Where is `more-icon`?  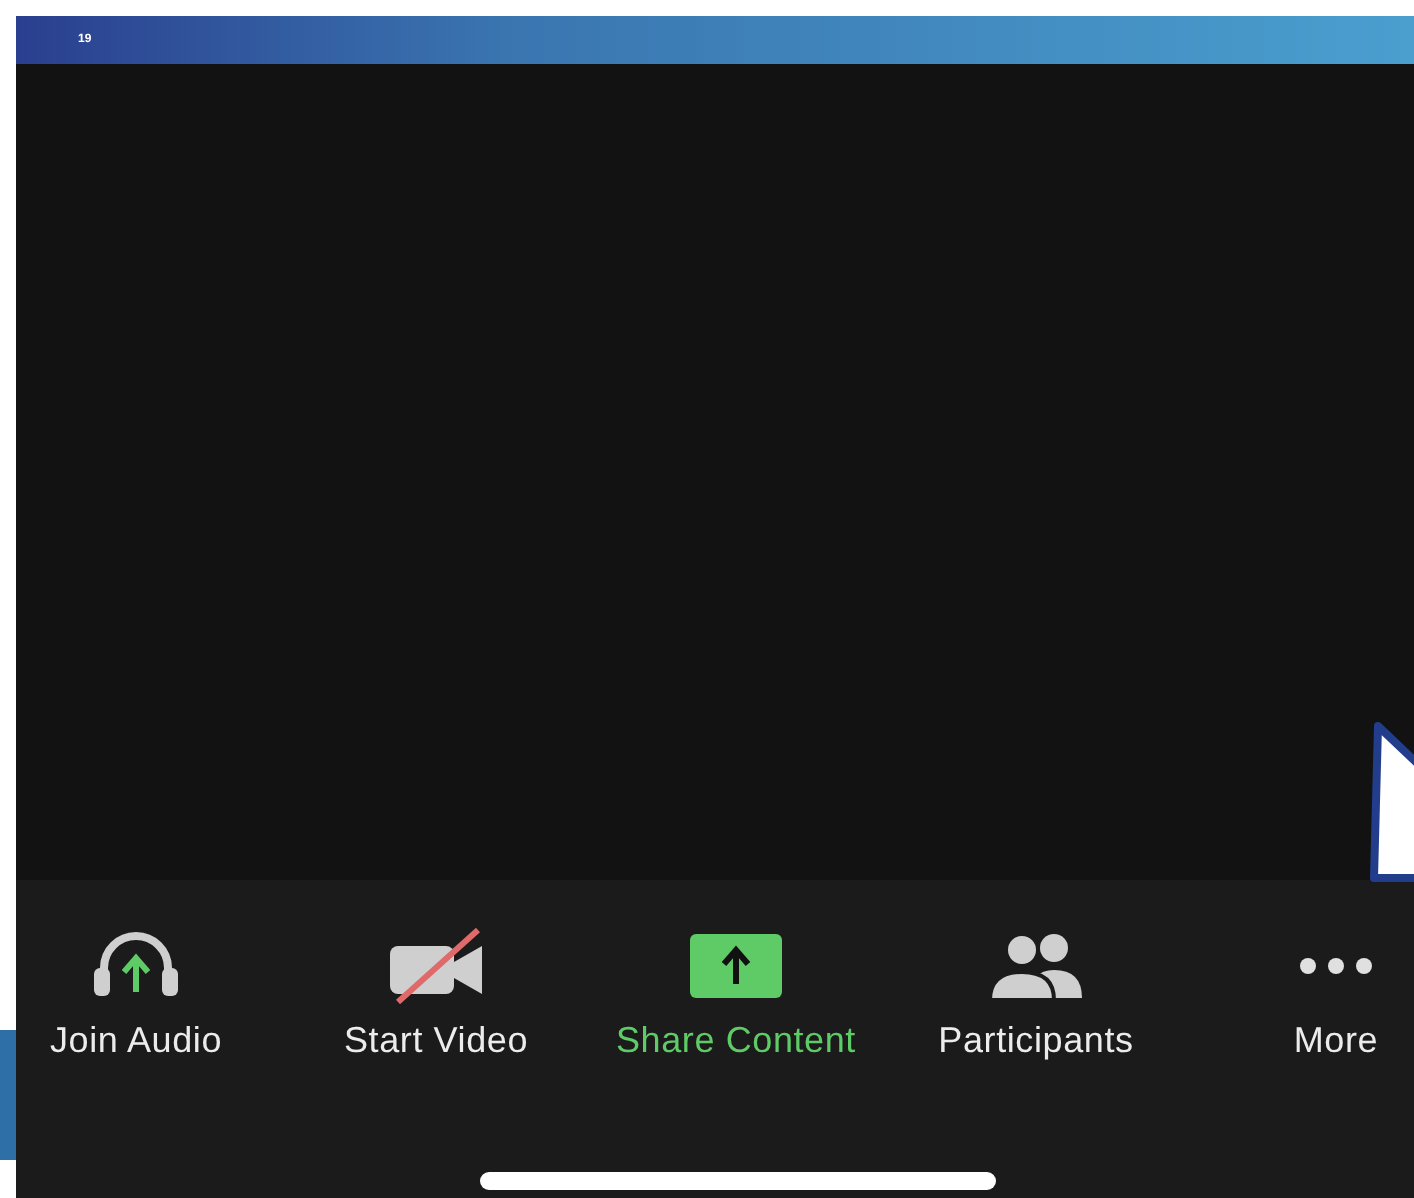 more-icon is located at coordinates (1336, 966).